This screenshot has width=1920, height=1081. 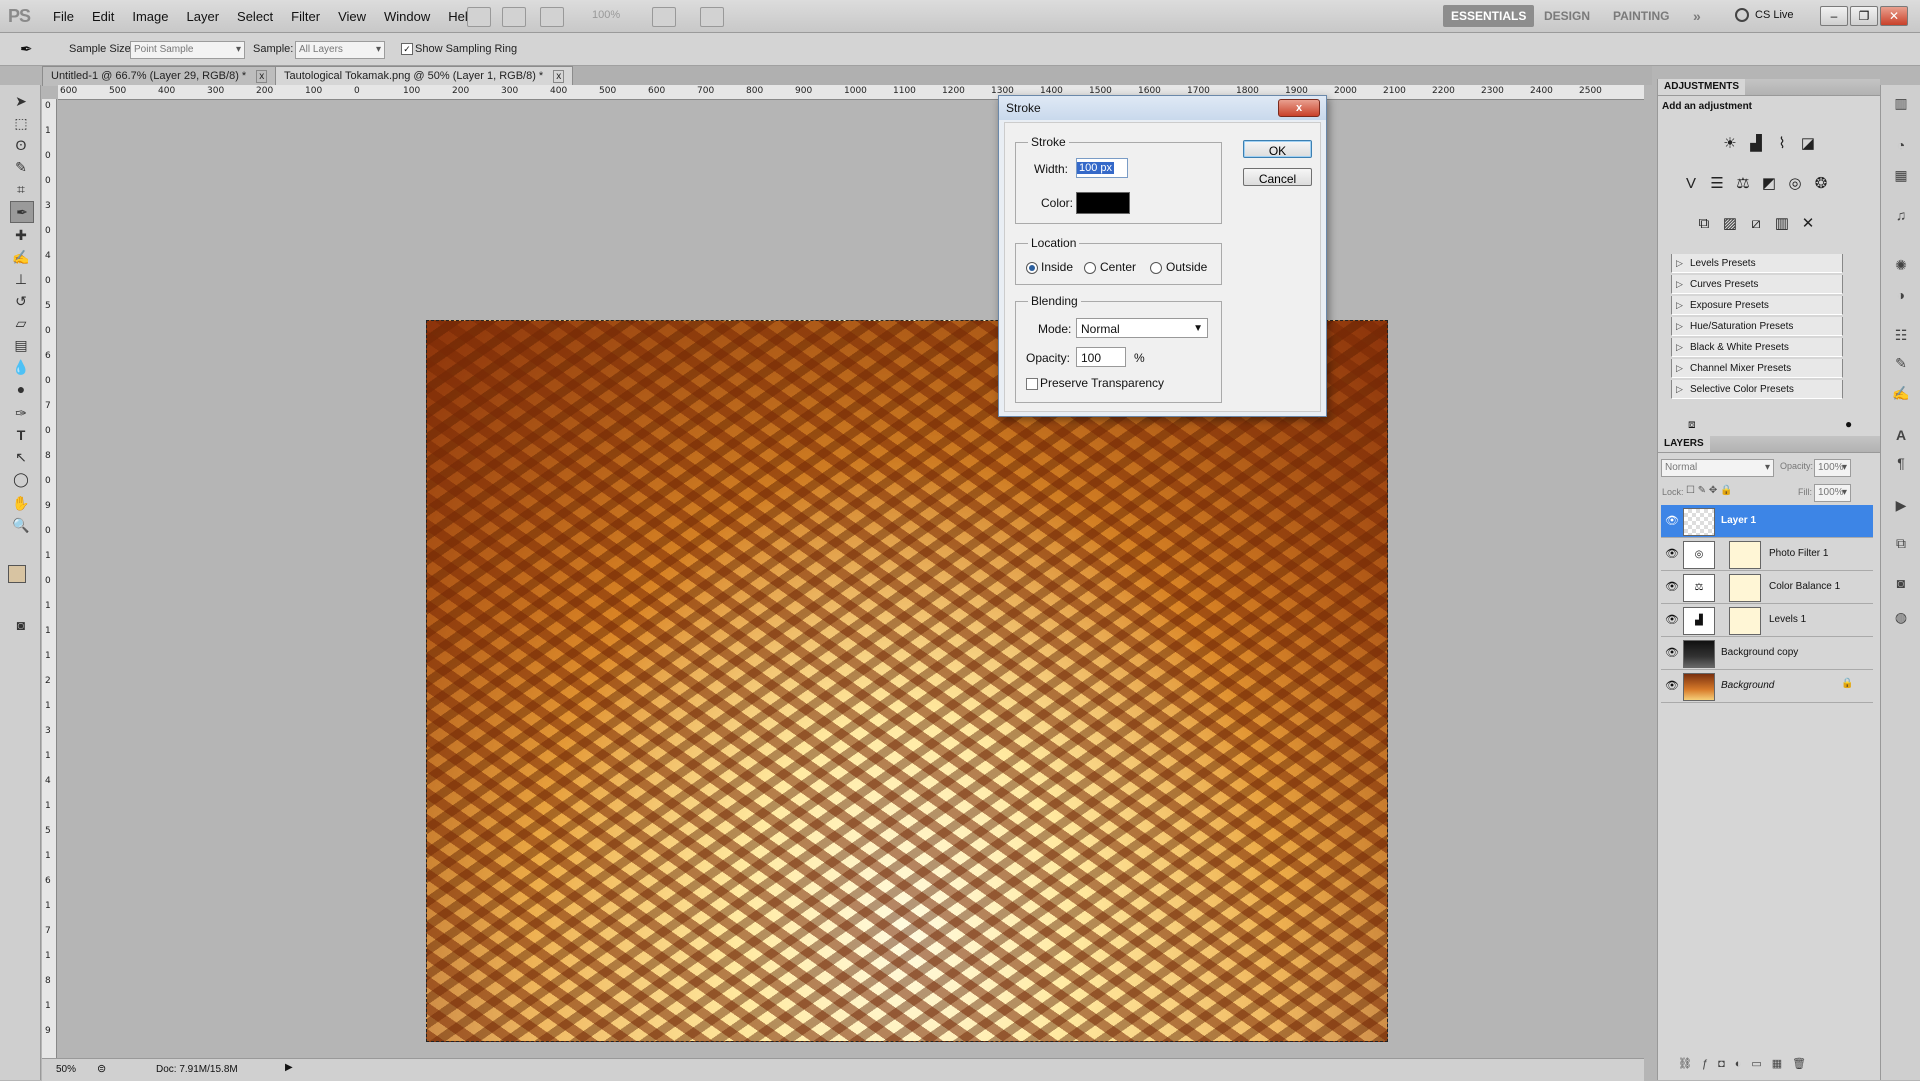 What do you see at coordinates (352, 16) in the screenshot?
I see `menu-view: View` at bounding box center [352, 16].